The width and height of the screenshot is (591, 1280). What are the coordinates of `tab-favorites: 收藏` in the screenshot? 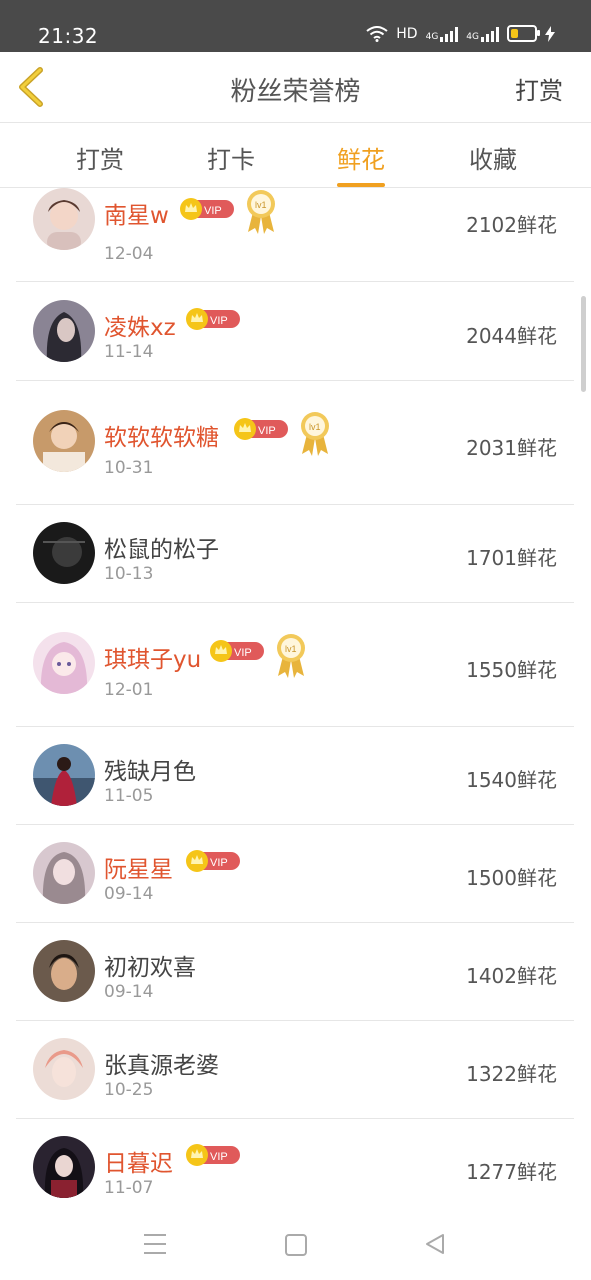 It's located at (493, 157).